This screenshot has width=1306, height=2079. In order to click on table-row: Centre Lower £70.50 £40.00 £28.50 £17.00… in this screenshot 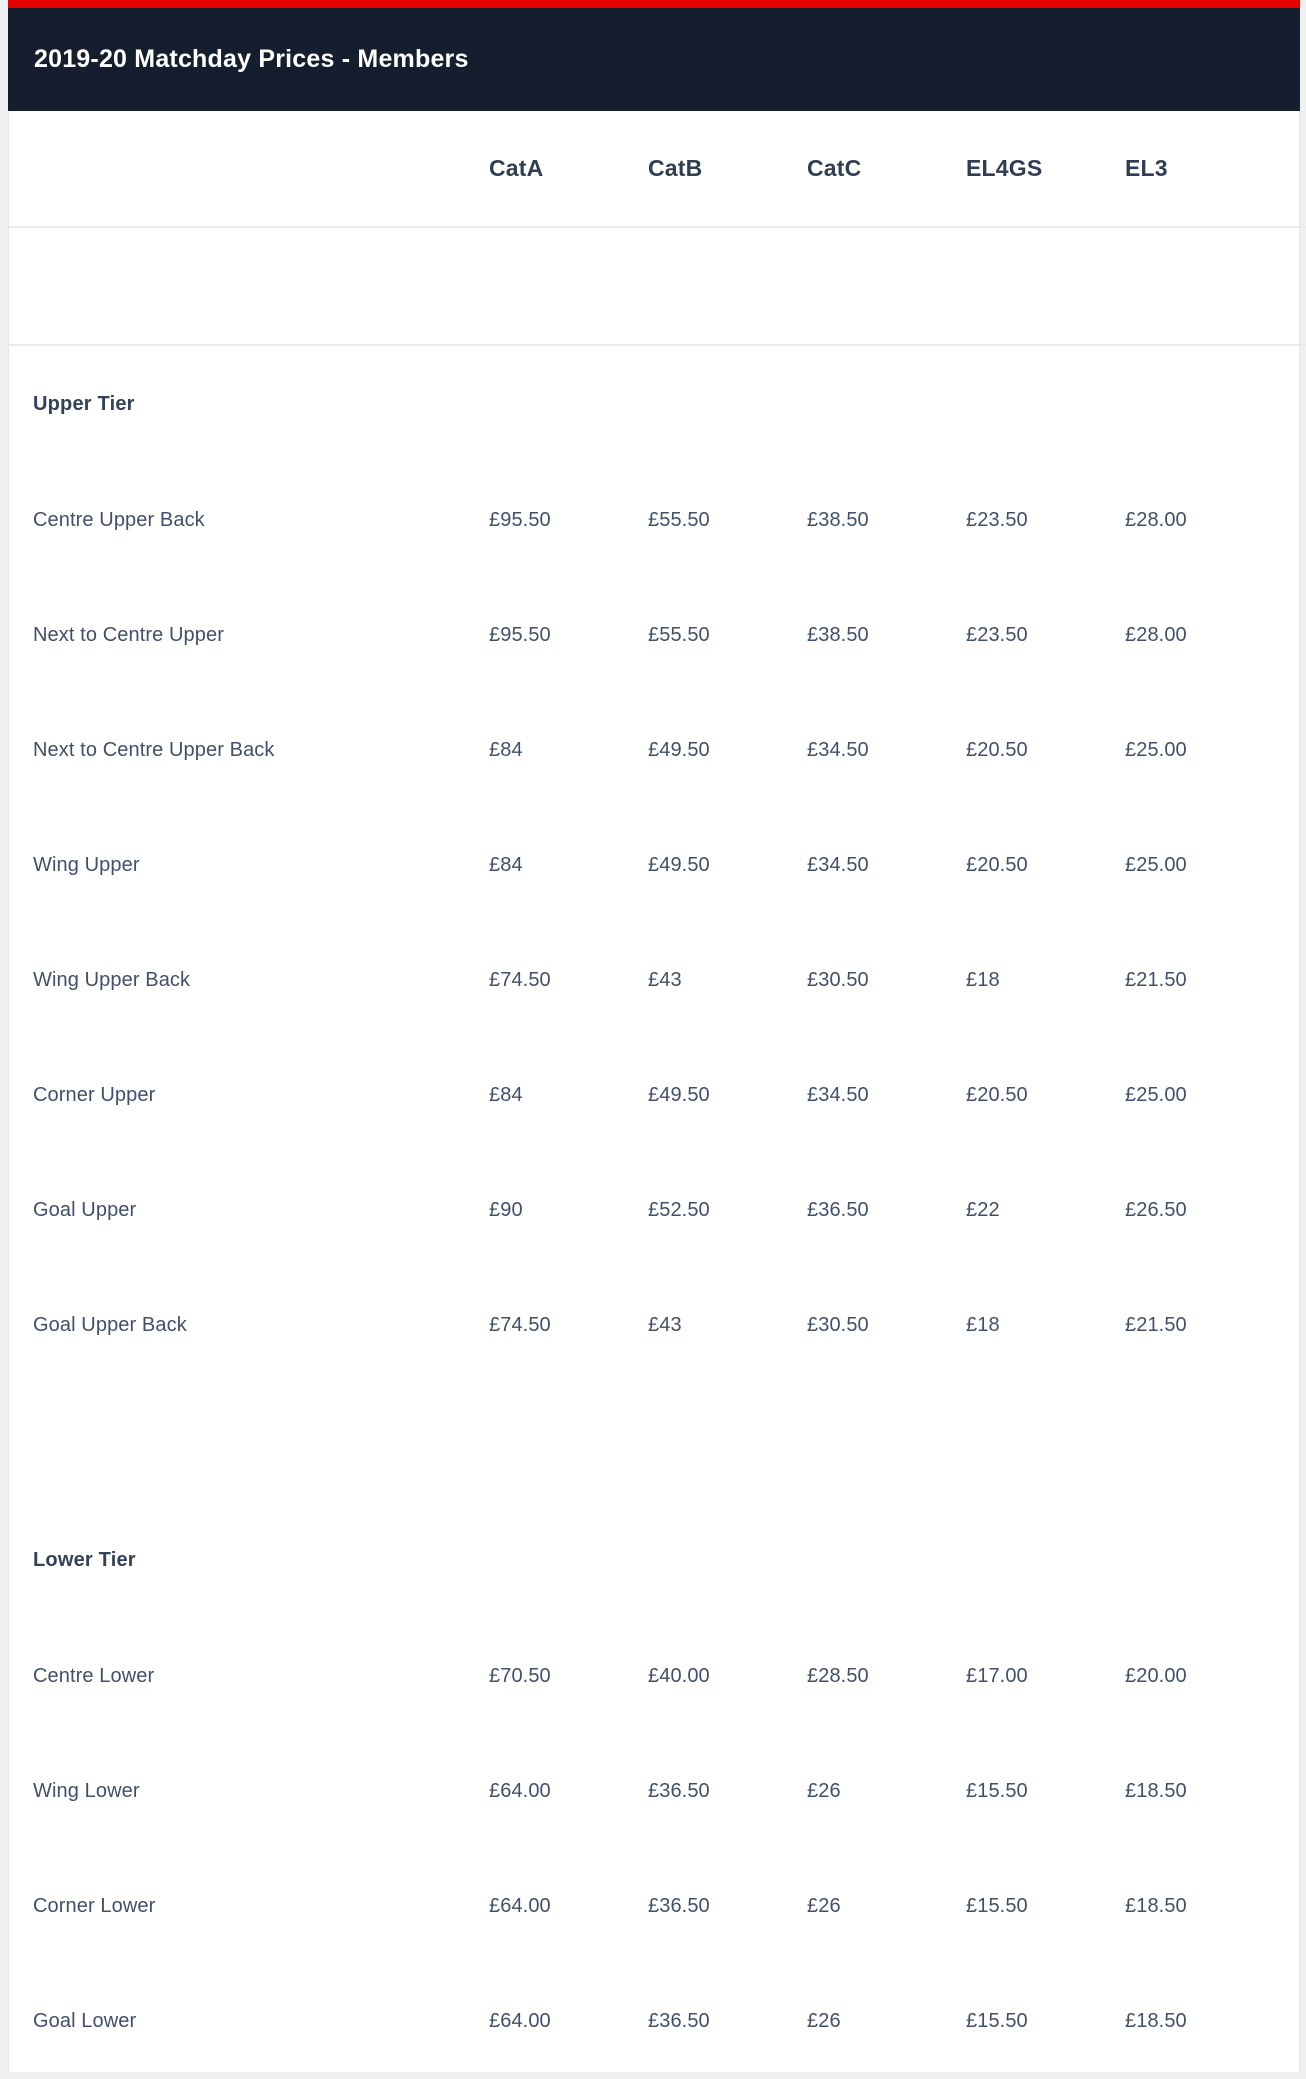, I will do `click(657, 1676)`.